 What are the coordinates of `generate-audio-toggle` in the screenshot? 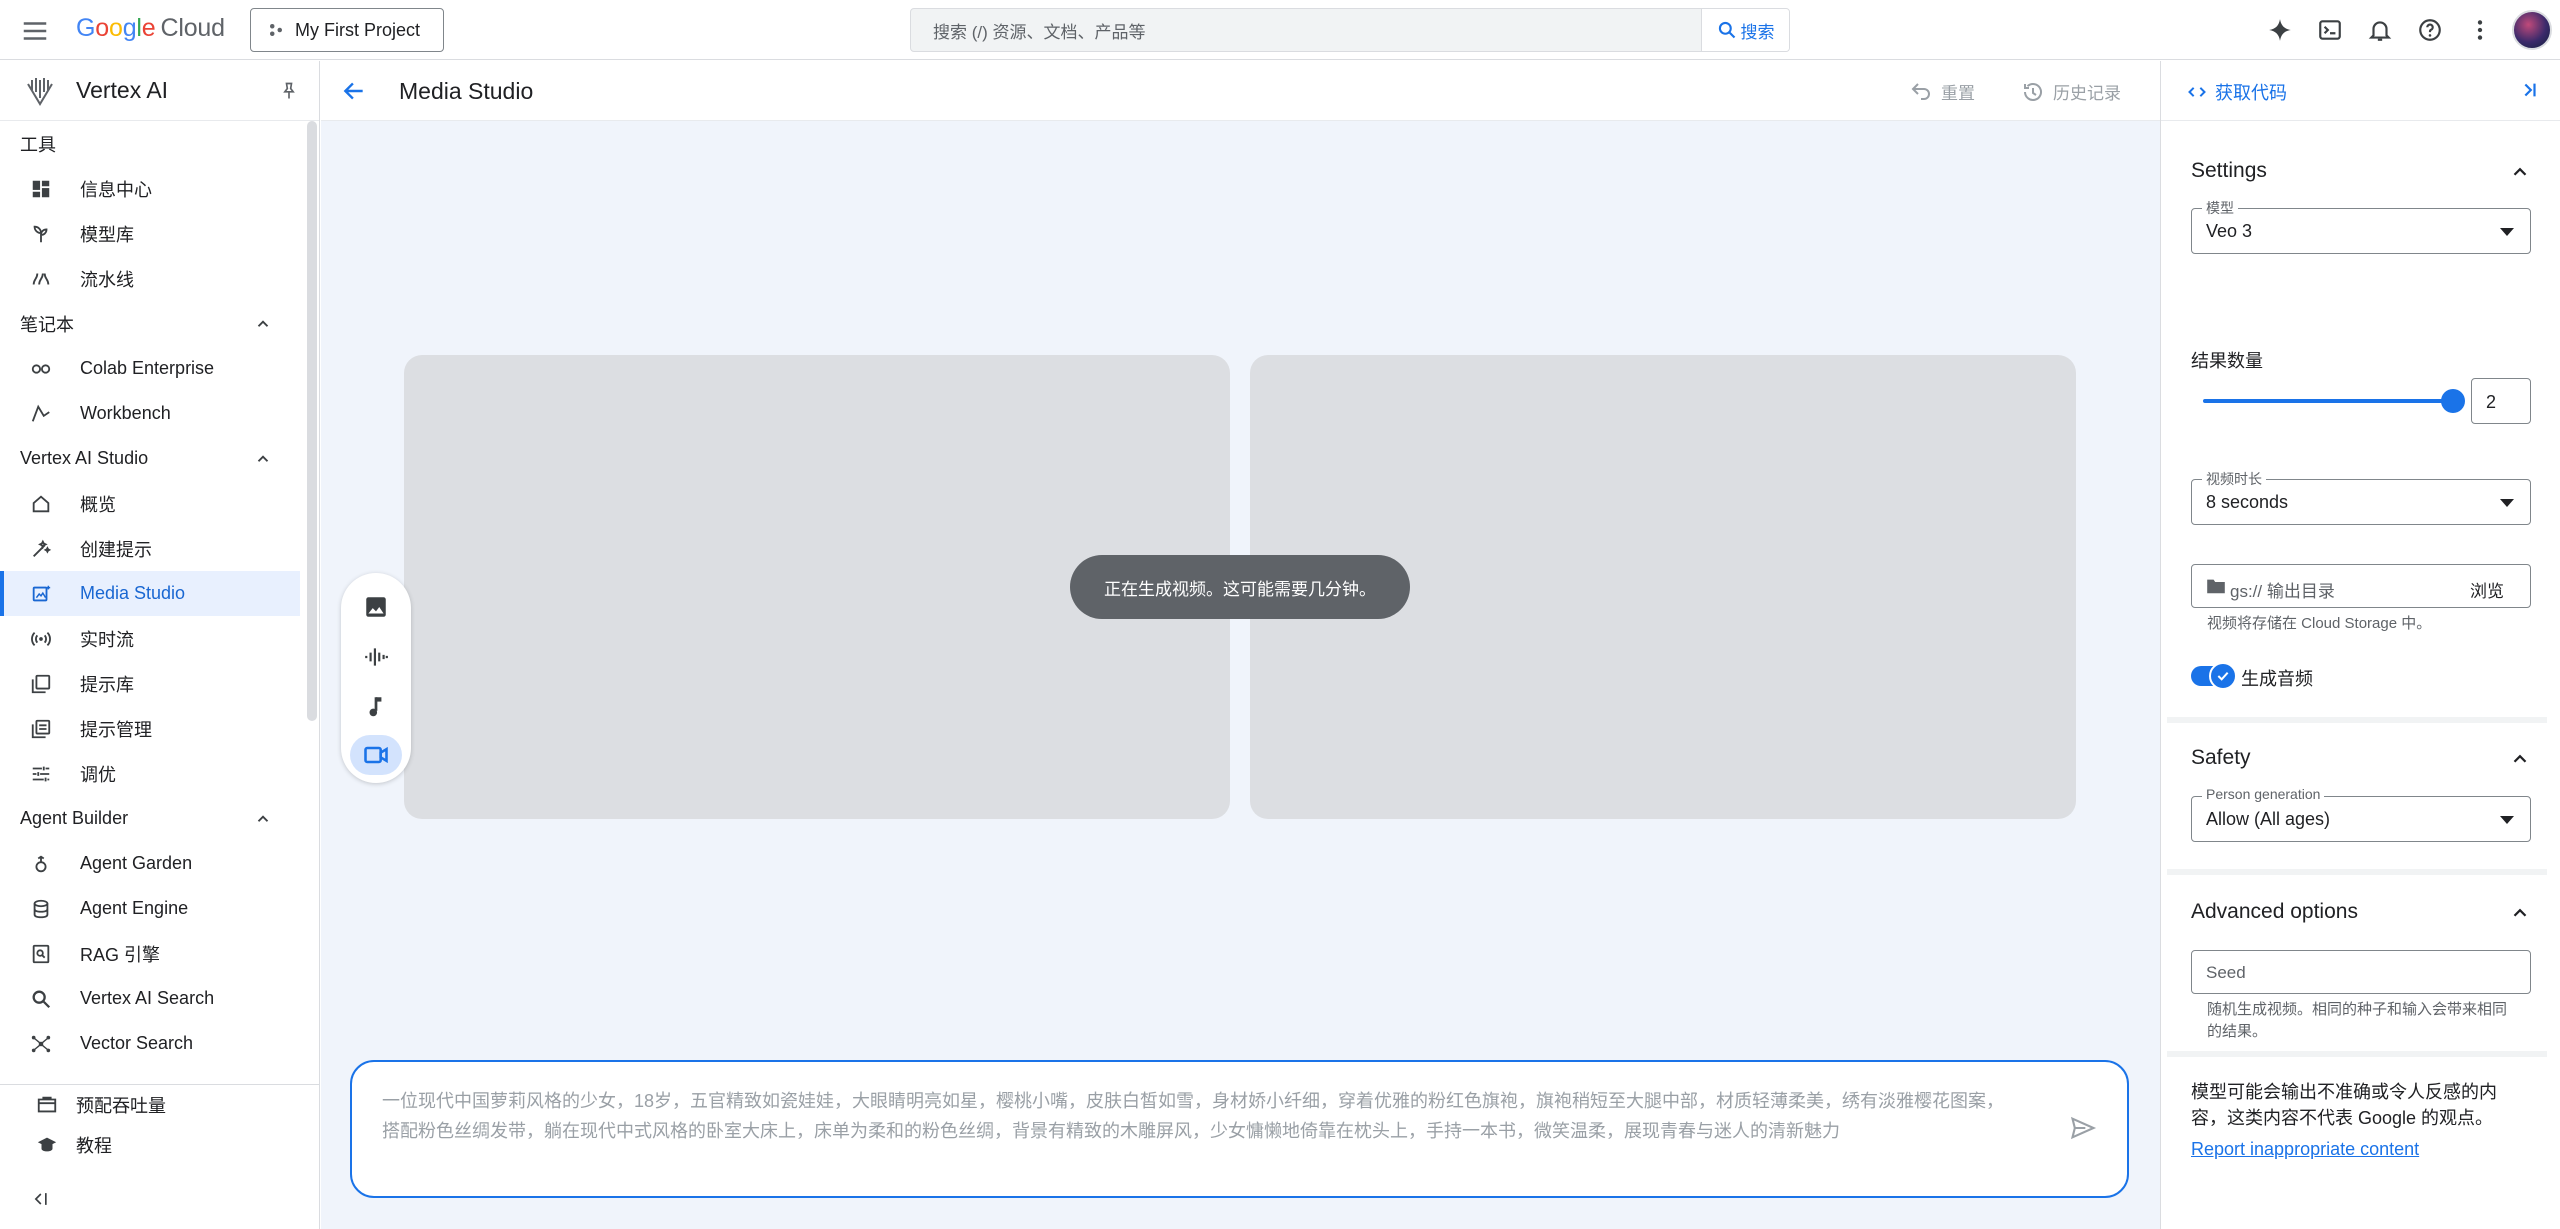 It's located at (2214, 676).